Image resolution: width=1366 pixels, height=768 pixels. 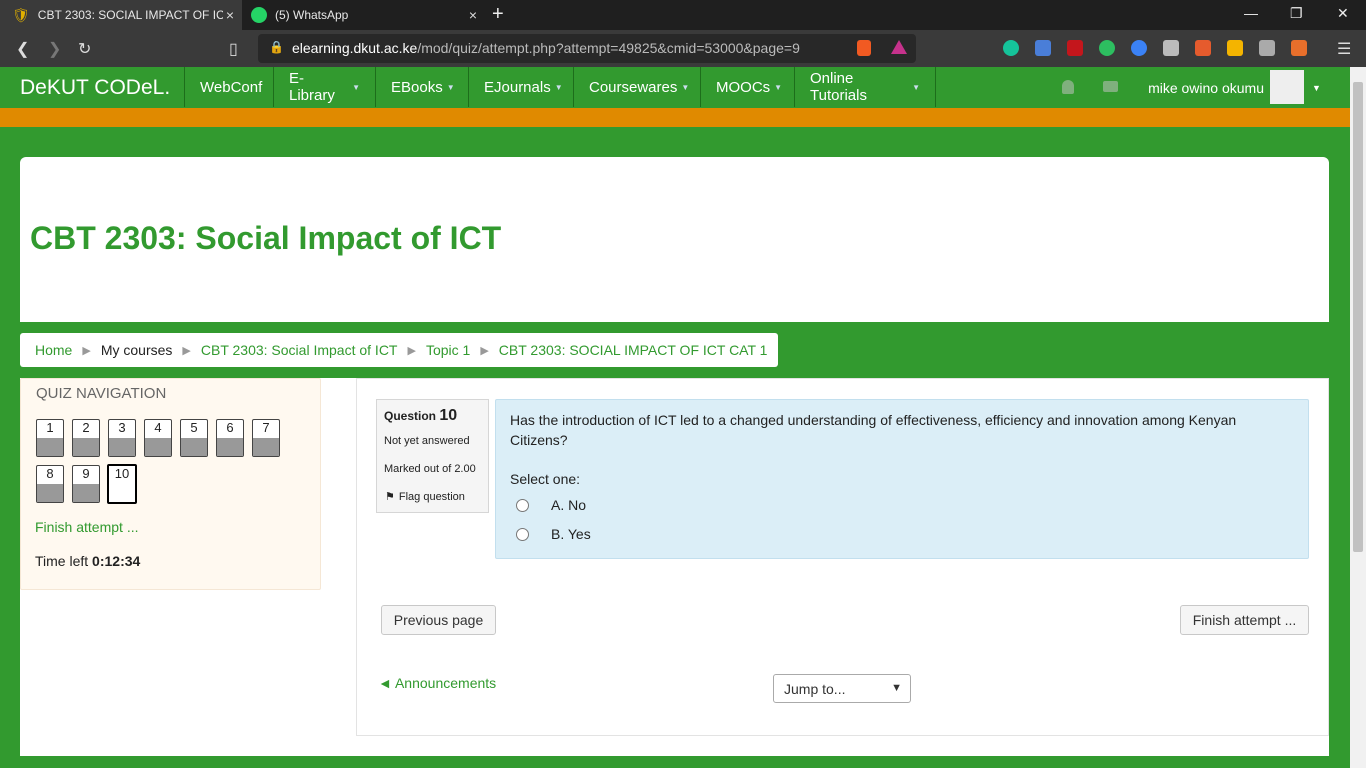 What do you see at coordinates (390, 497) in the screenshot?
I see `flag-icon: ⚑` at bounding box center [390, 497].